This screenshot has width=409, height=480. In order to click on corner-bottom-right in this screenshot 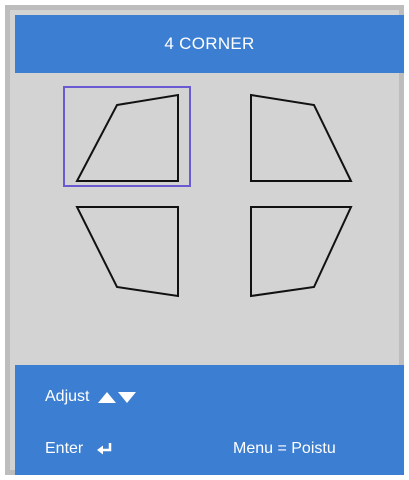, I will do `click(301, 252)`.